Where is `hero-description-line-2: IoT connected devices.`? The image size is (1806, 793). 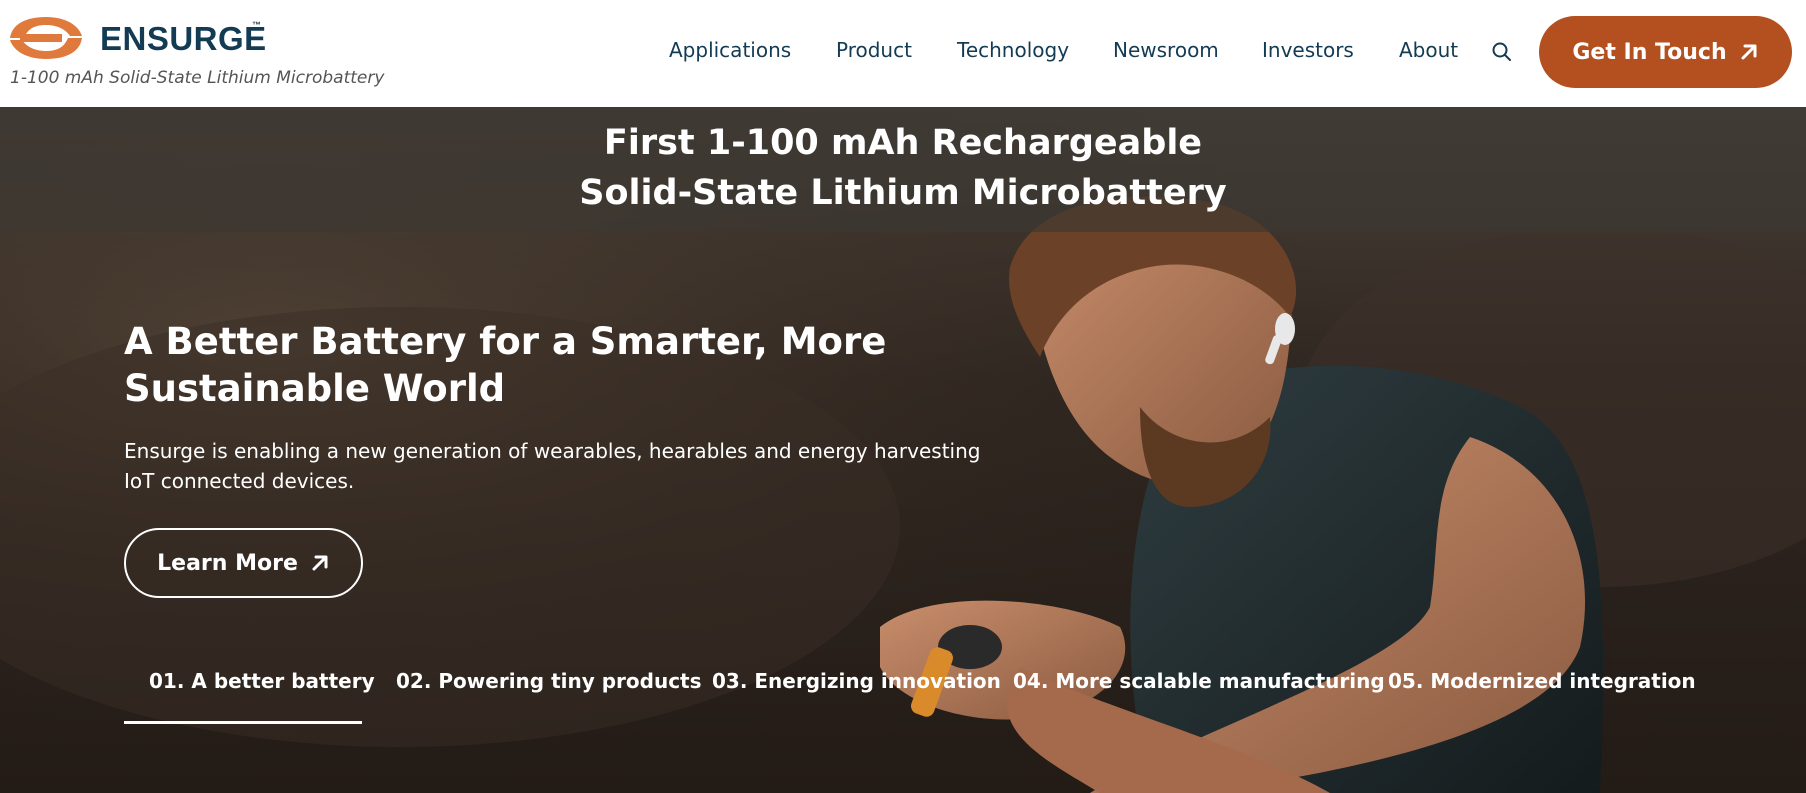
hero-description-line-2: IoT connected devices. is located at coordinates (239, 481).